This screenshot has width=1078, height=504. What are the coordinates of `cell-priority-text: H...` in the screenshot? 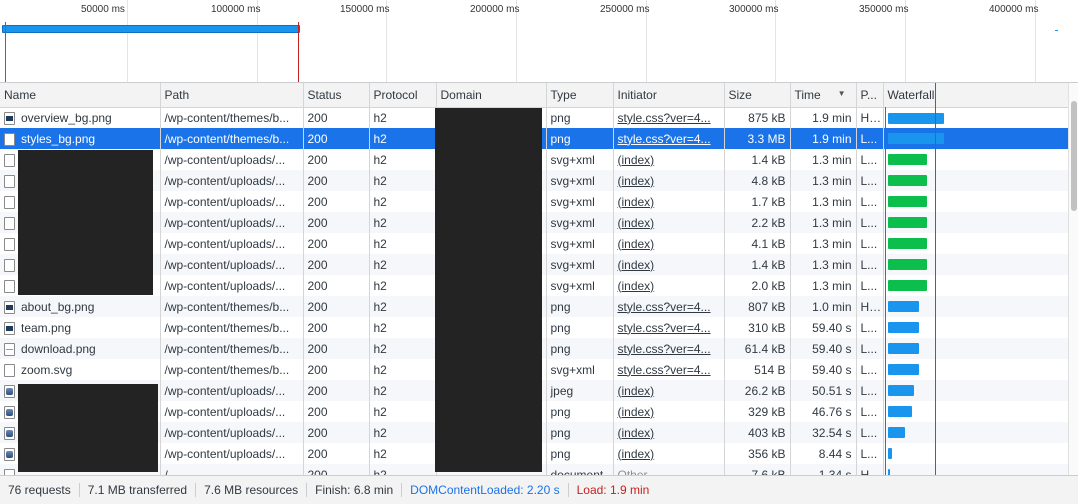 It's located at (870, 117).